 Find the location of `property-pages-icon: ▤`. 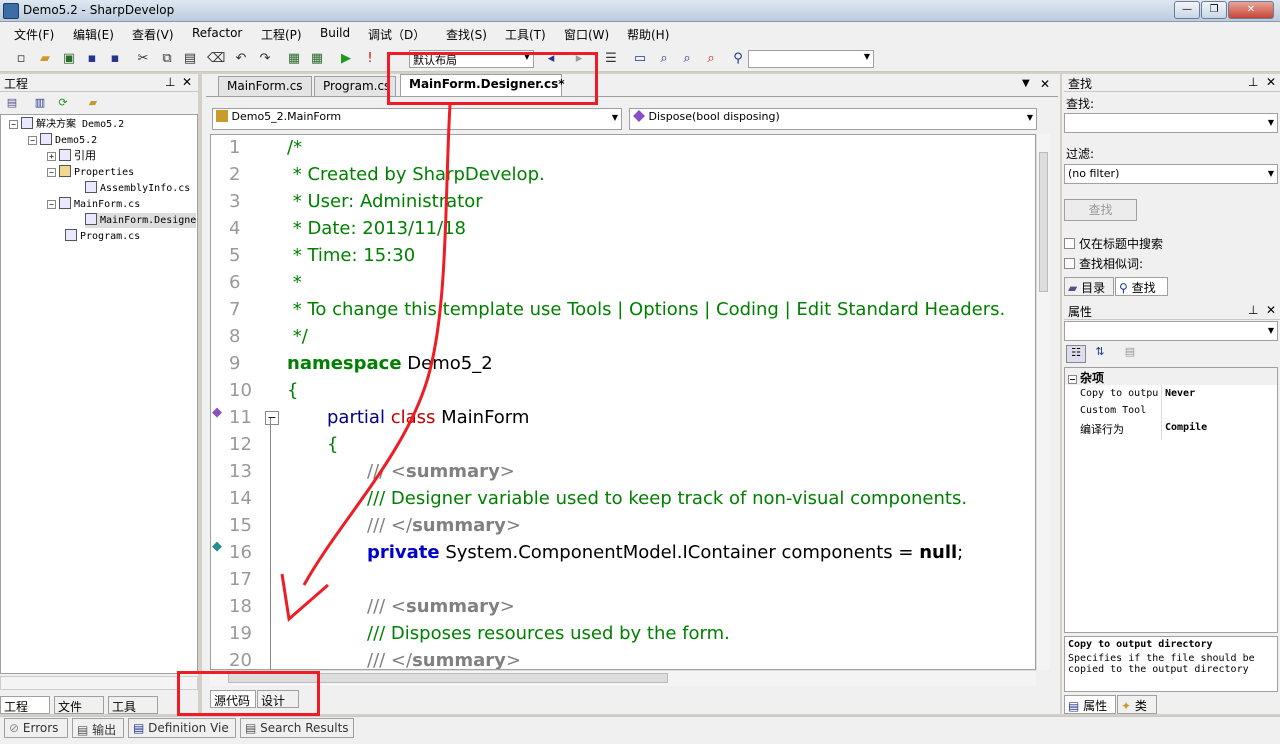

property-pages-icon: ▤ is located at coordinates (1130, 354).